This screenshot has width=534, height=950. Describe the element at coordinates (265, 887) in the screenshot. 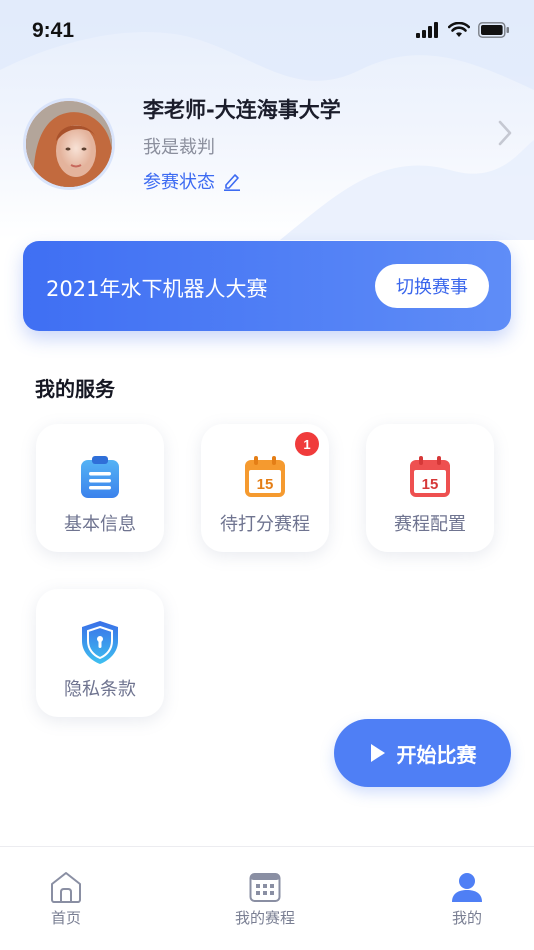

I see `calendar-grid-icon` at that location.